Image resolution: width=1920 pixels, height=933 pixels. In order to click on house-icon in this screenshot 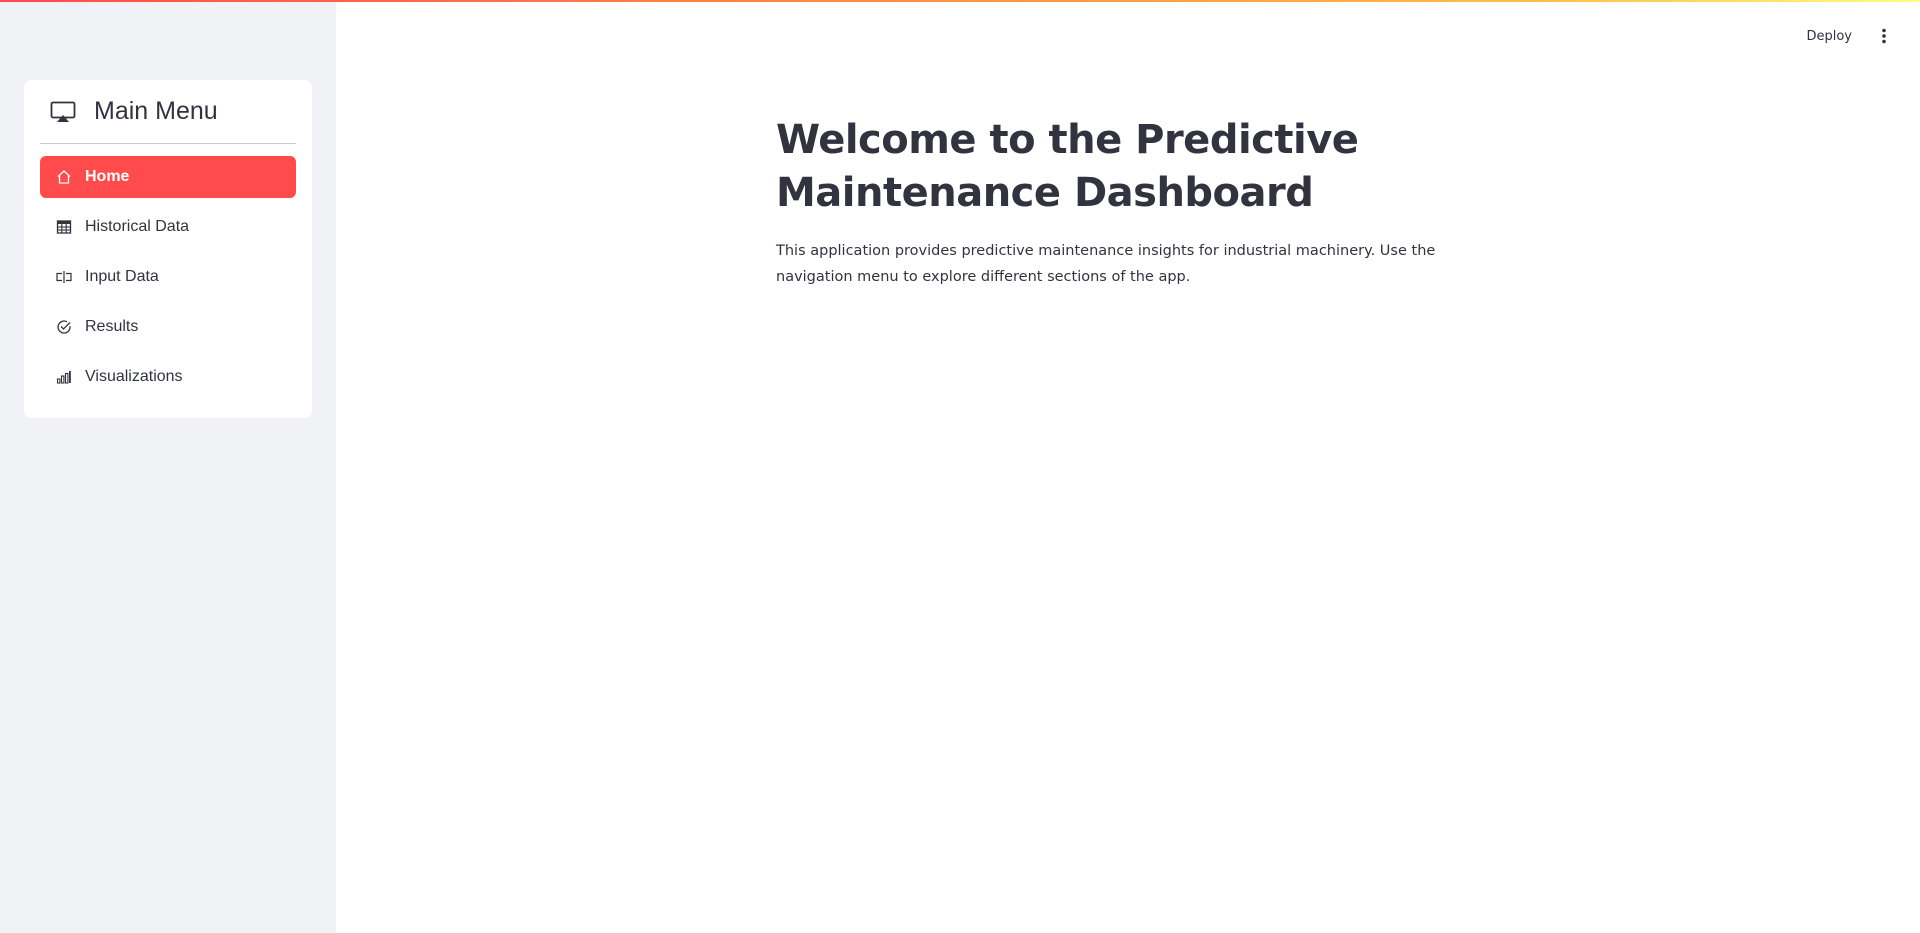, I will do `click(64, 177)`.